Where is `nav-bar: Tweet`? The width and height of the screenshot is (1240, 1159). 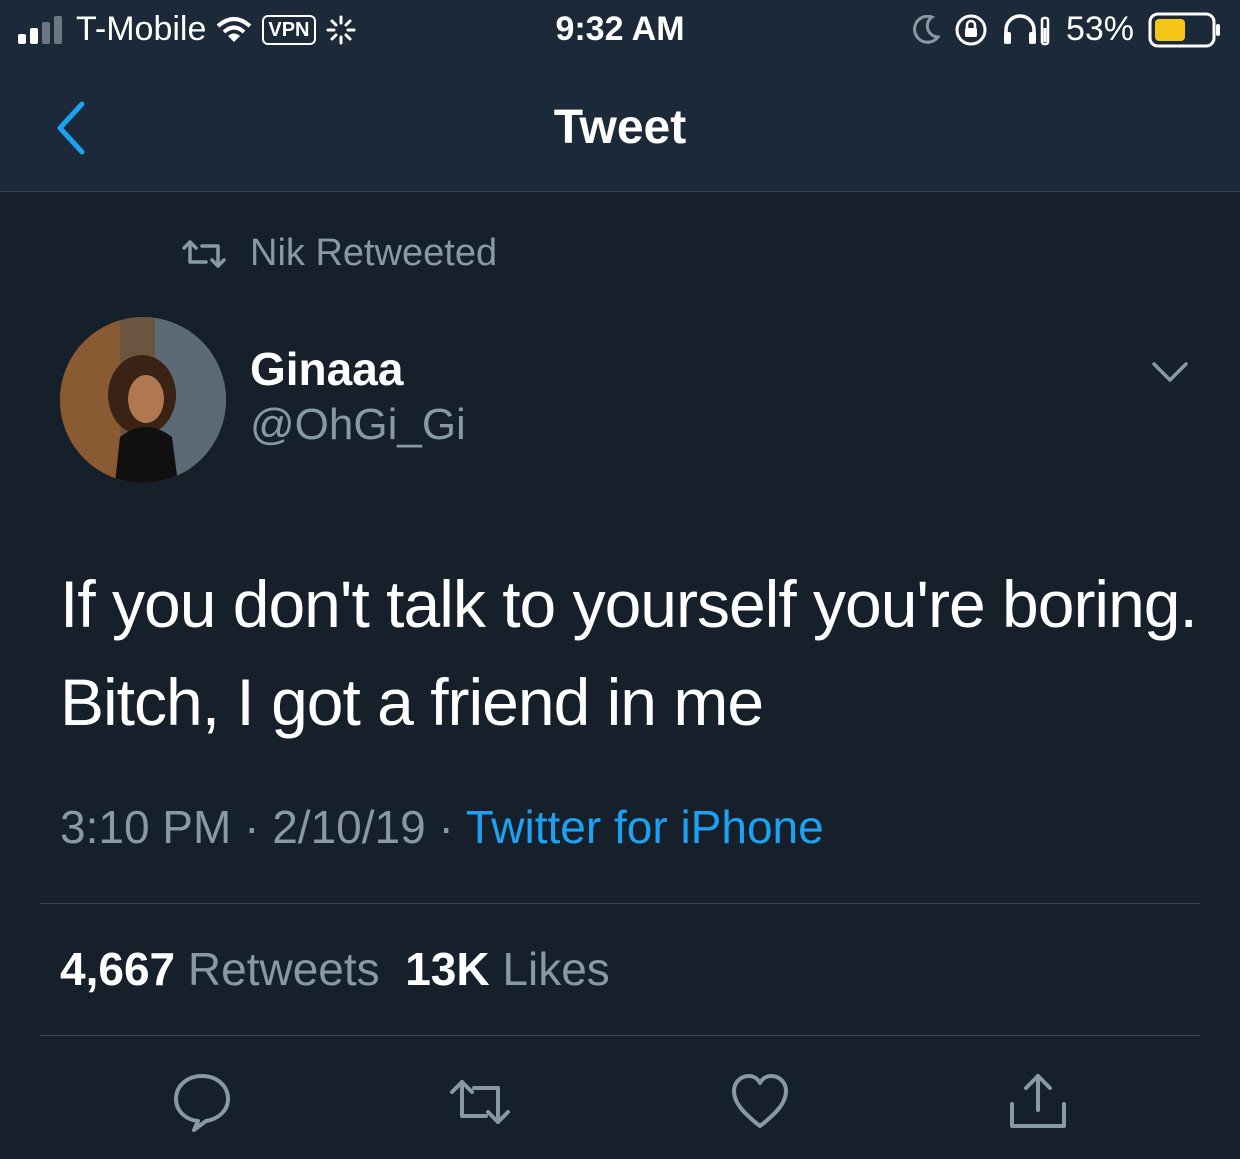
nav-bar: Tweet is located at coordinates (620, 127).